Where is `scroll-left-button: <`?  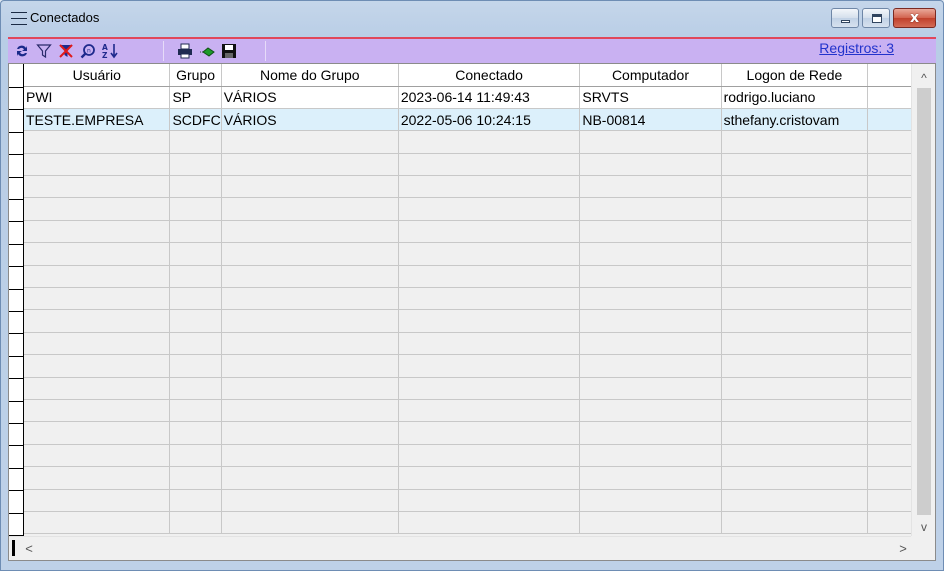 scroll-left-button: < is located at coordinates (29, 548).